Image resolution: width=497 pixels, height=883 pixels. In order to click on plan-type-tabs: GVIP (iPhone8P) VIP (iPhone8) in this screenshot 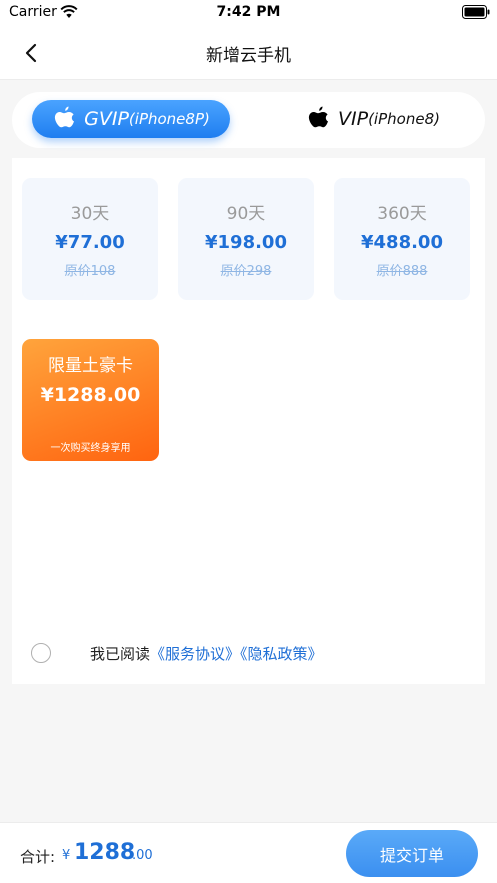, I will do `click(248, 120)`.